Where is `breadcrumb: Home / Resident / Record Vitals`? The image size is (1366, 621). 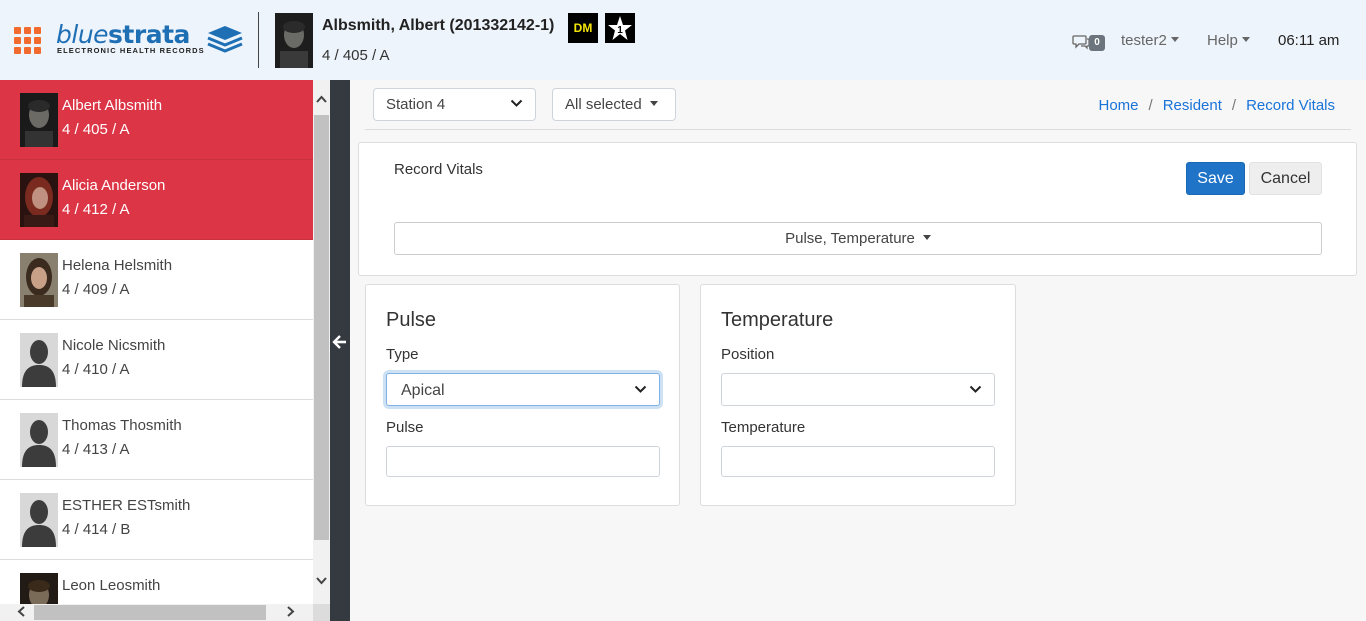 breadcrumb: Home / Resident / Record Vitals is located at coordinates (1217, 105).